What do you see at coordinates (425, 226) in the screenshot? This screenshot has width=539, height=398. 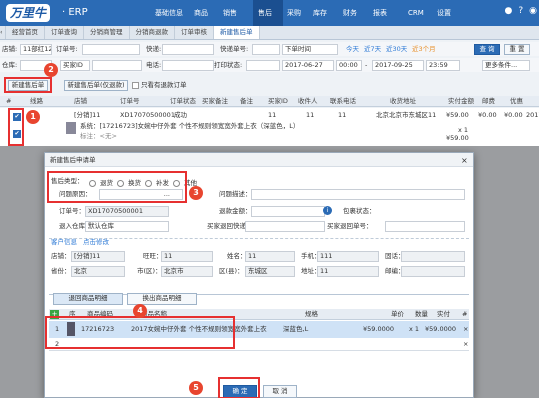 I see `return-express-no-input` at bounding box center [425, 226].